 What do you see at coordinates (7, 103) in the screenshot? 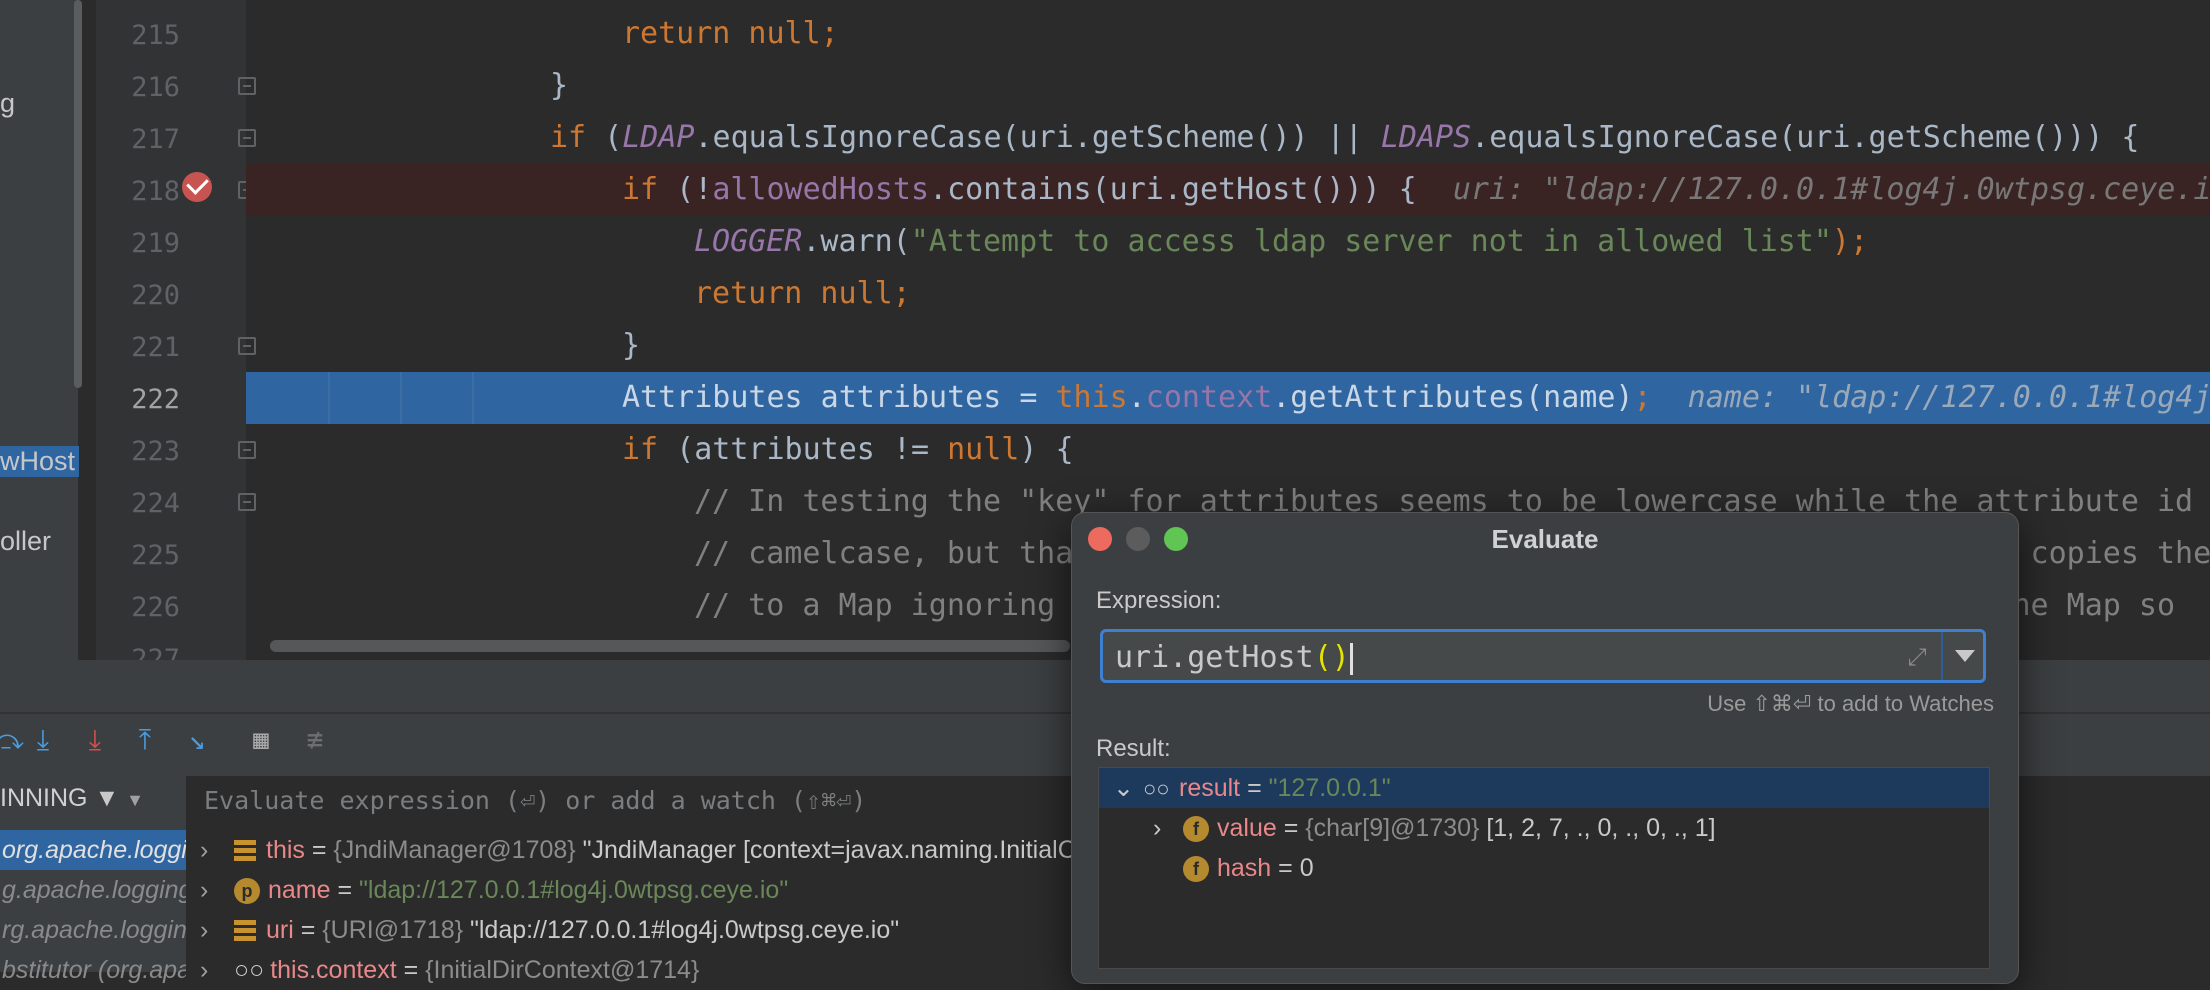
I see `project-tree-item: g` at bounding box center [7, 103].